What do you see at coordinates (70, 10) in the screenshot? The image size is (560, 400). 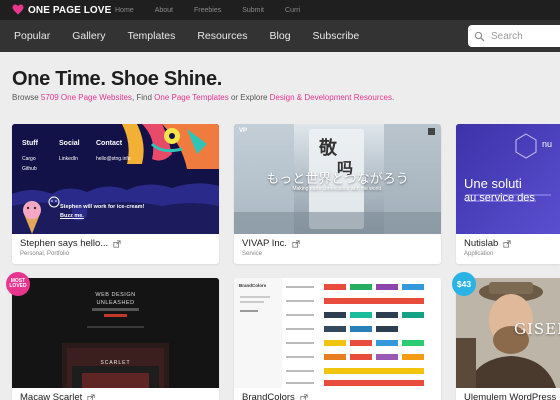 I see `logo-text: ONE PAGE LOVE` at bounding box center [70, 10].